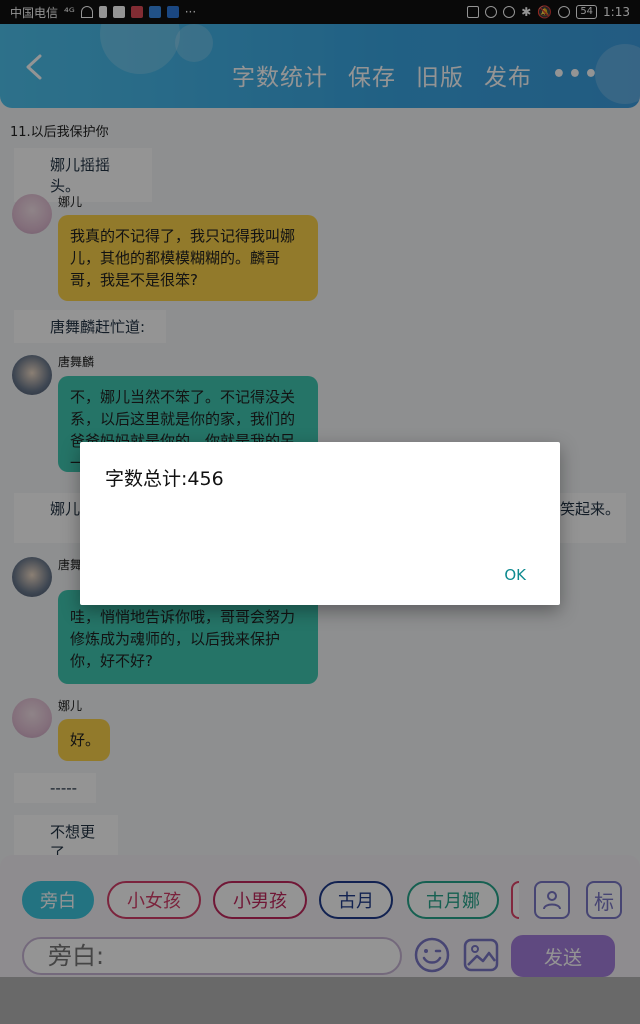  Describe the element at coordinates (164, 479) in the screenshot. I see `dialog-message: 字数总计:456` at that location.